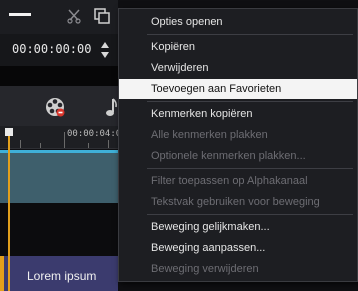 This screenshot has width=358, height=291. I want to click on menu-item-remove-motion: Beweging verwijderen, so click(238, 269).